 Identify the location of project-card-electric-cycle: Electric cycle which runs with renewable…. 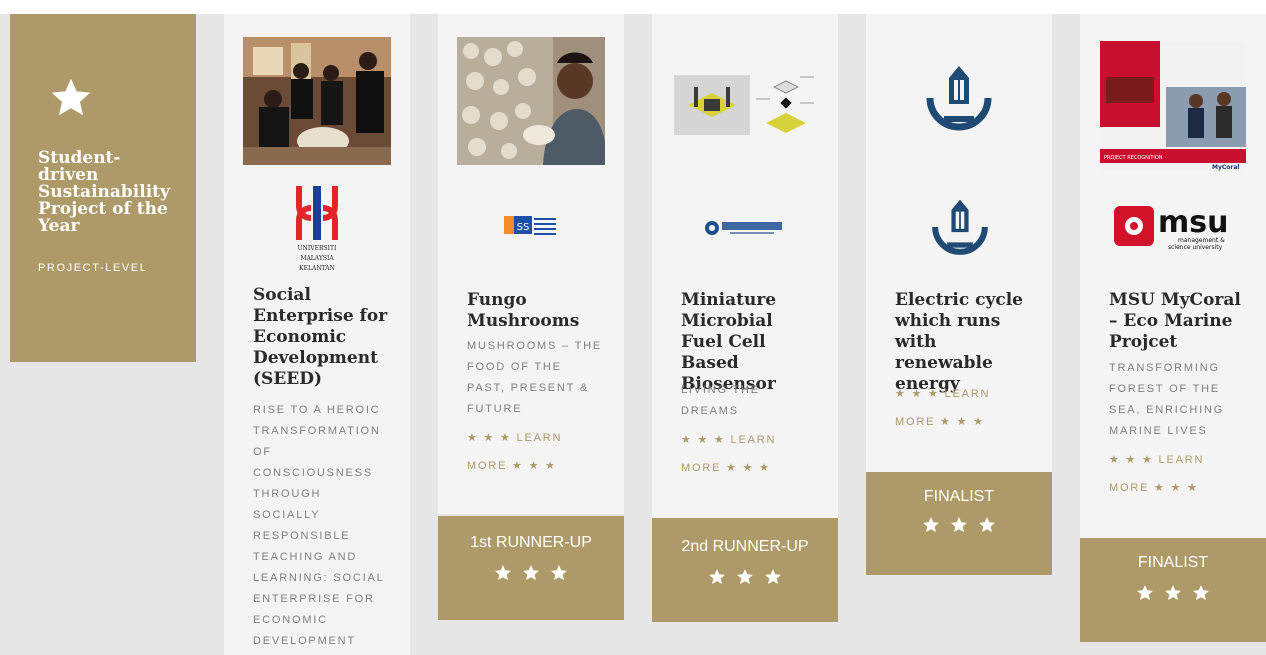
(959, 294).